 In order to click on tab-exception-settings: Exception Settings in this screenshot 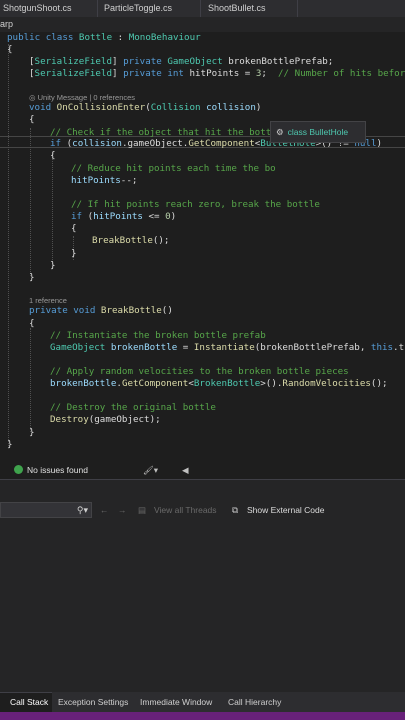, I will do `click(93, 702)`.